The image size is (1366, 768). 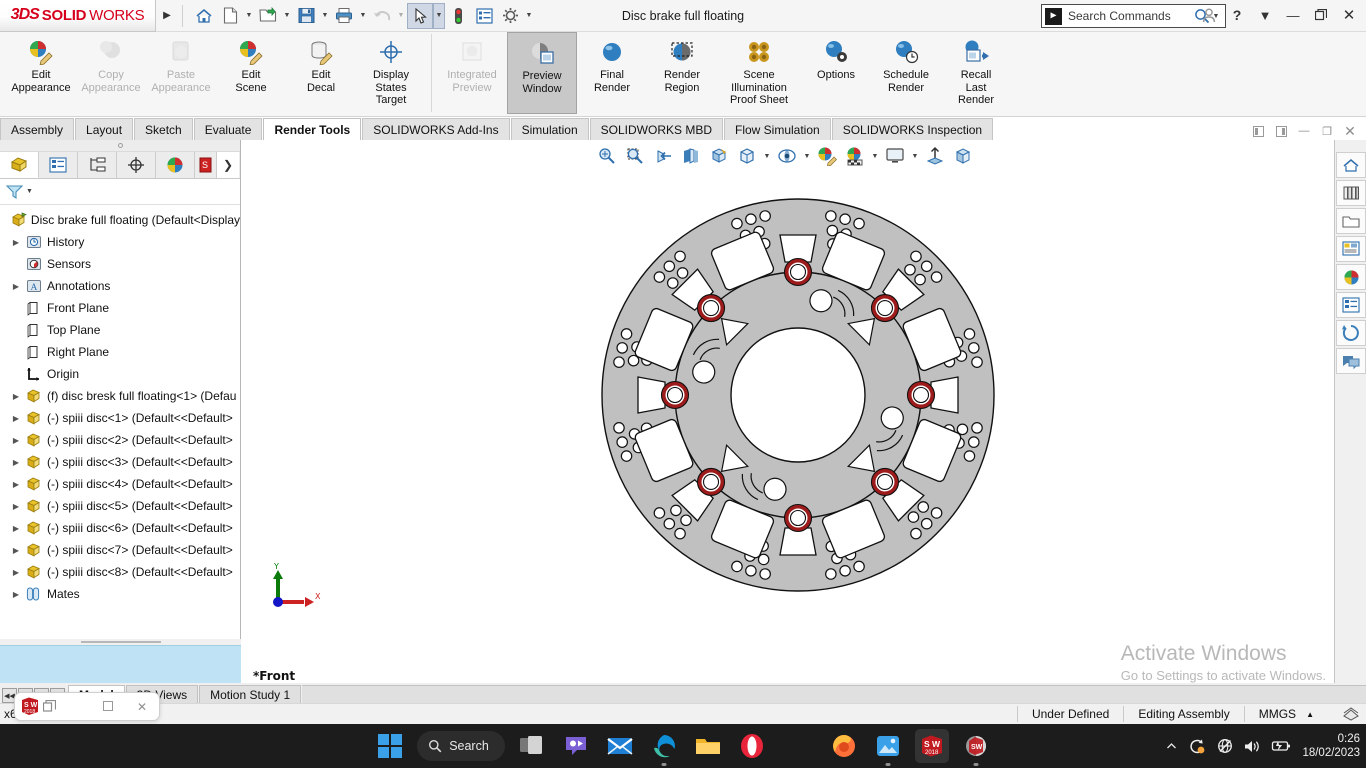 What do you see at coordinates (1351, 193) in the screenshot?
I see `design-library-icon` at bounding box center [1351, 193].